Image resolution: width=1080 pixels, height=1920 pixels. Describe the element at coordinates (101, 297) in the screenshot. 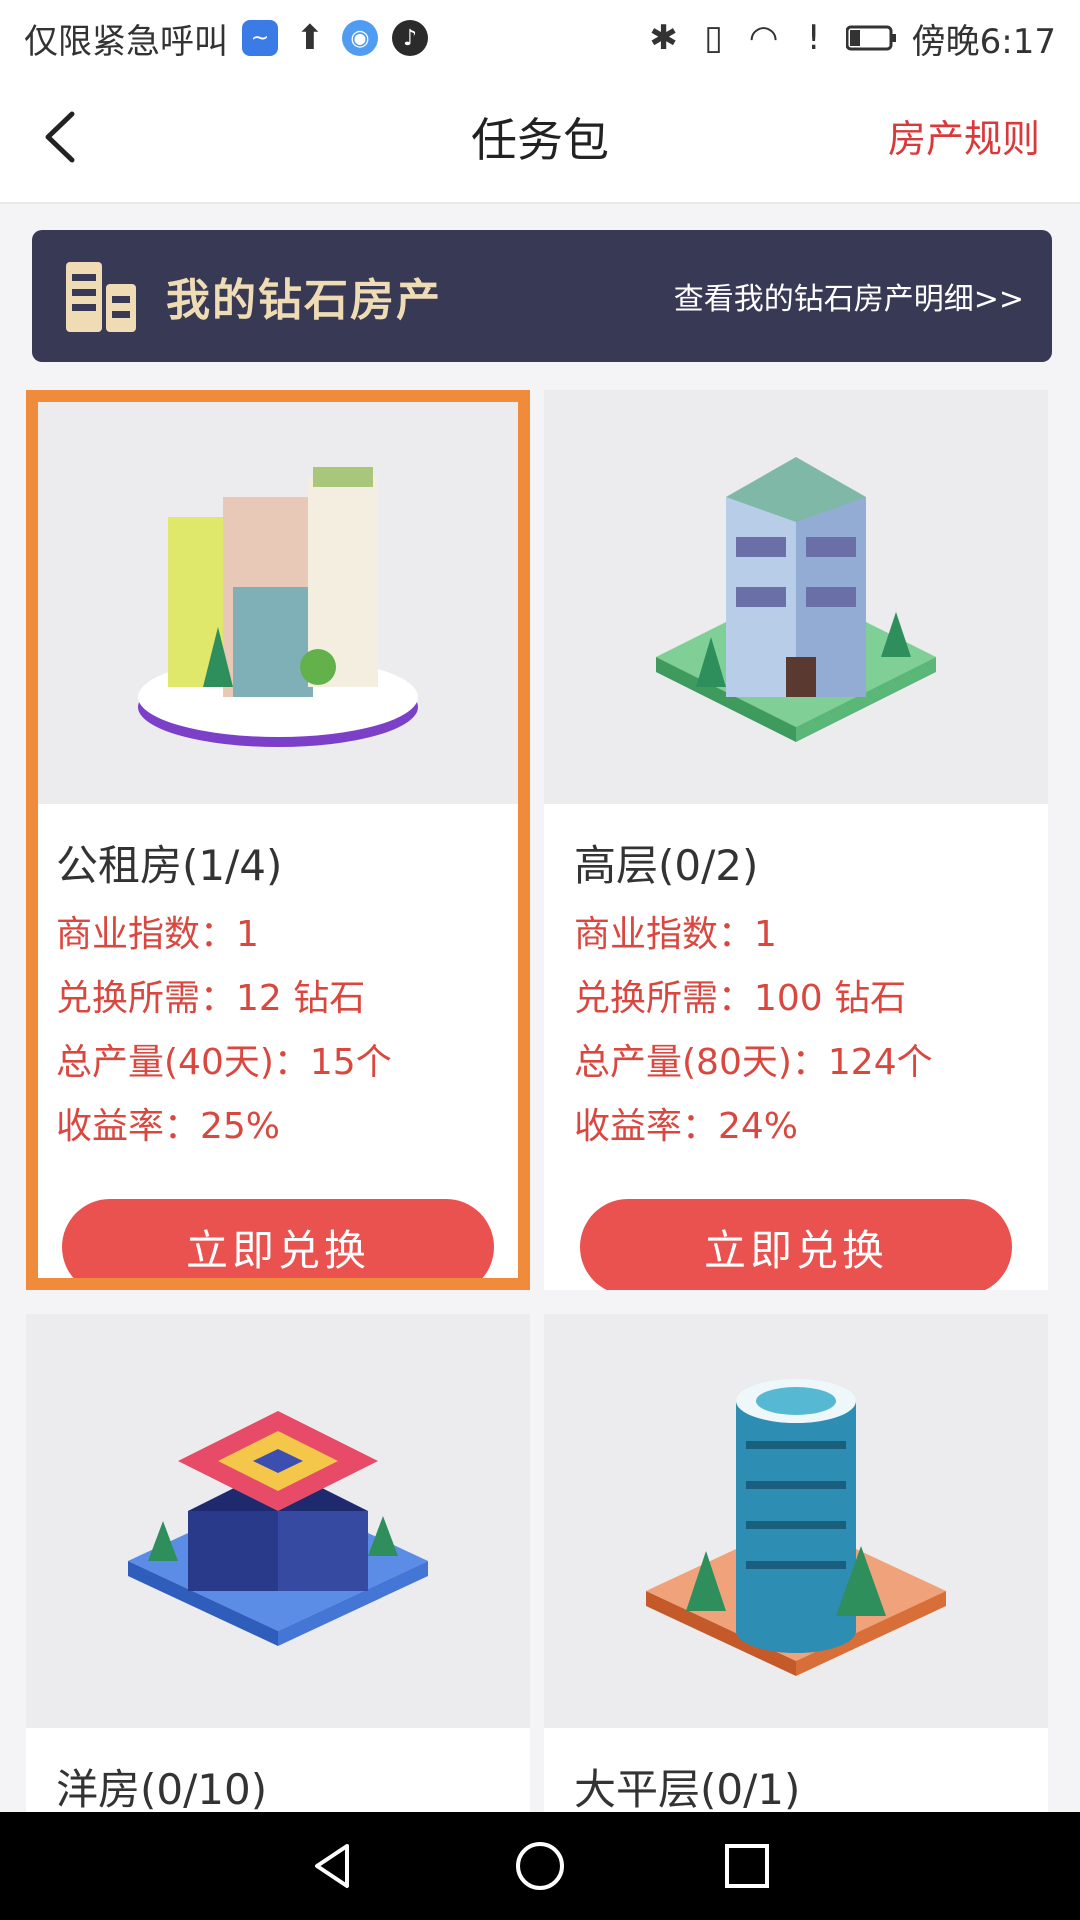

I see `buildings-logo-icon` at that location.